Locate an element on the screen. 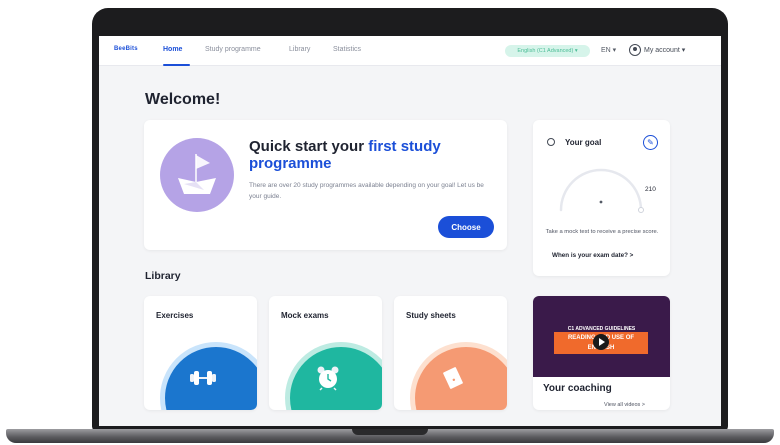 The width and height of the screenshot is (780, 445). active-tab-indicator is located at coordinates (176, 65).